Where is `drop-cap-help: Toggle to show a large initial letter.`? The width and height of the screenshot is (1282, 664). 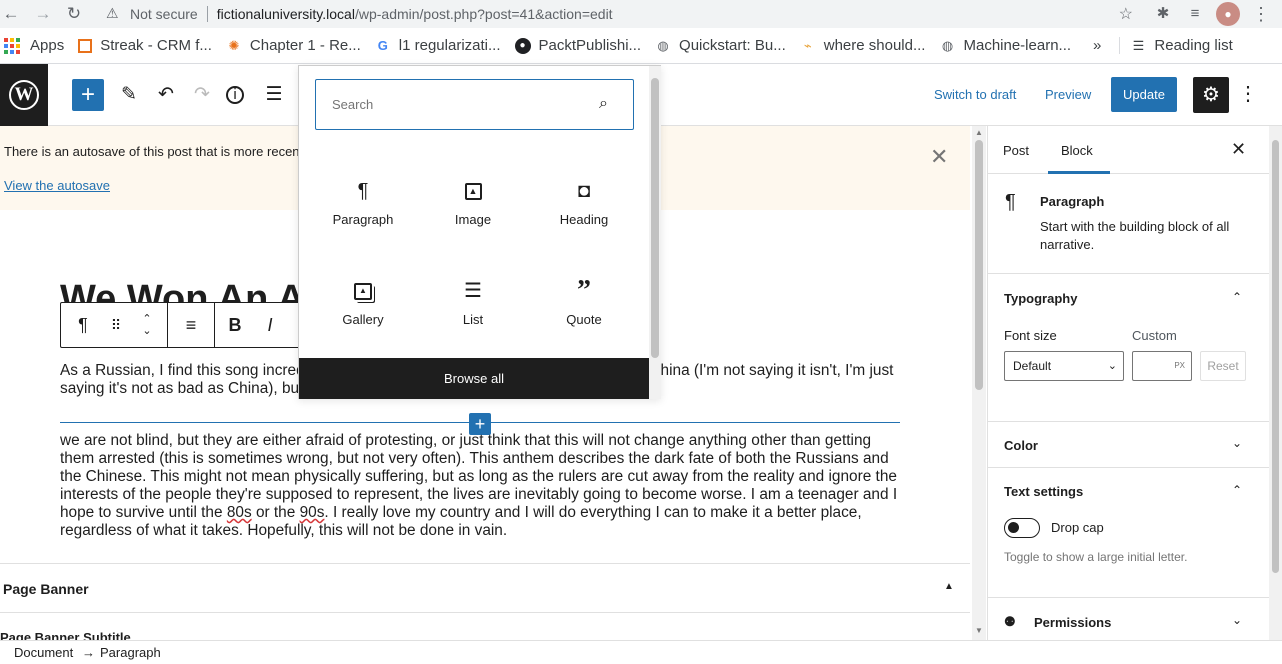 drop-cap-help: Toggle to show a large initial letter. is located at coordinates (1096, 557).